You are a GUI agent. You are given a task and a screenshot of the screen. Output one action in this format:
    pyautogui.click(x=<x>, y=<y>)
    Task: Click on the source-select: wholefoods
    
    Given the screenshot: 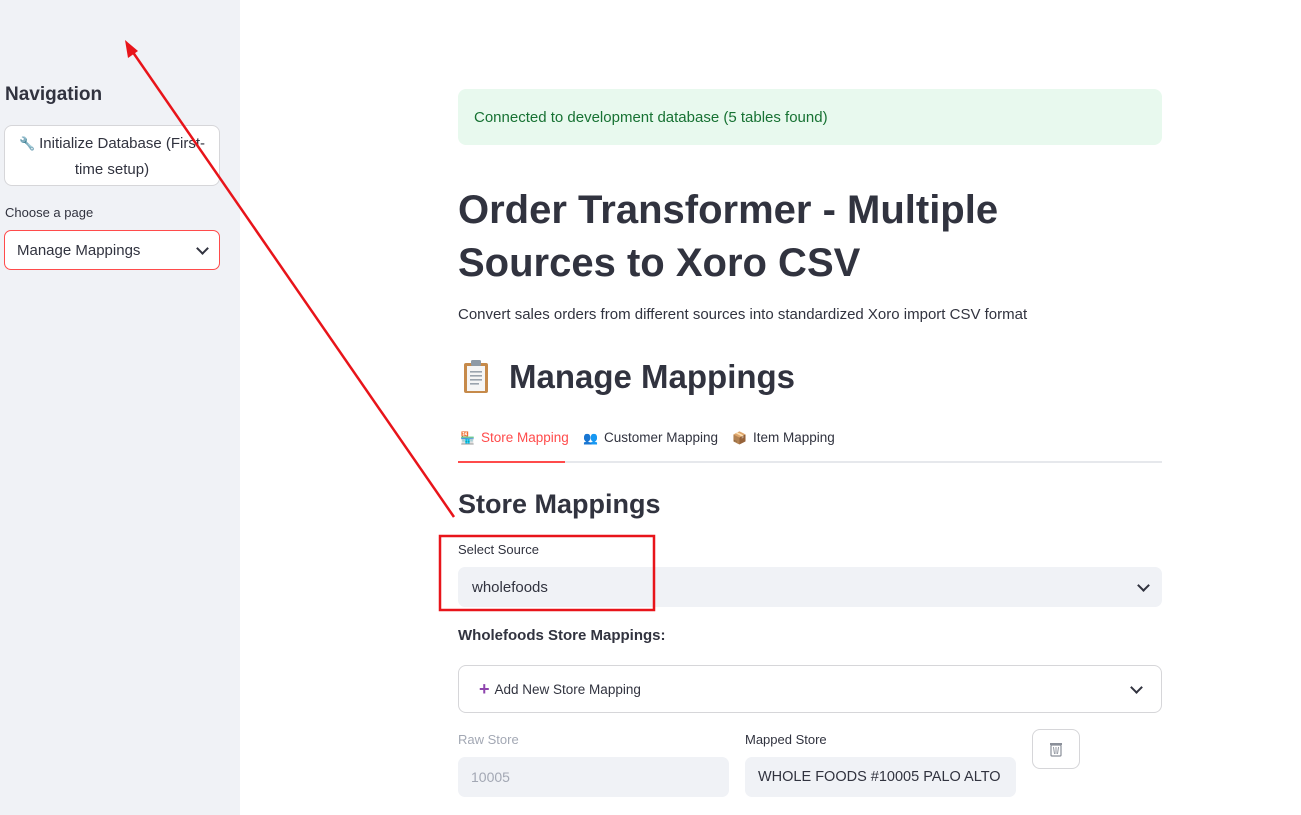 What is the action you would take?
    pyautogui.click(x=810, y=587)
    